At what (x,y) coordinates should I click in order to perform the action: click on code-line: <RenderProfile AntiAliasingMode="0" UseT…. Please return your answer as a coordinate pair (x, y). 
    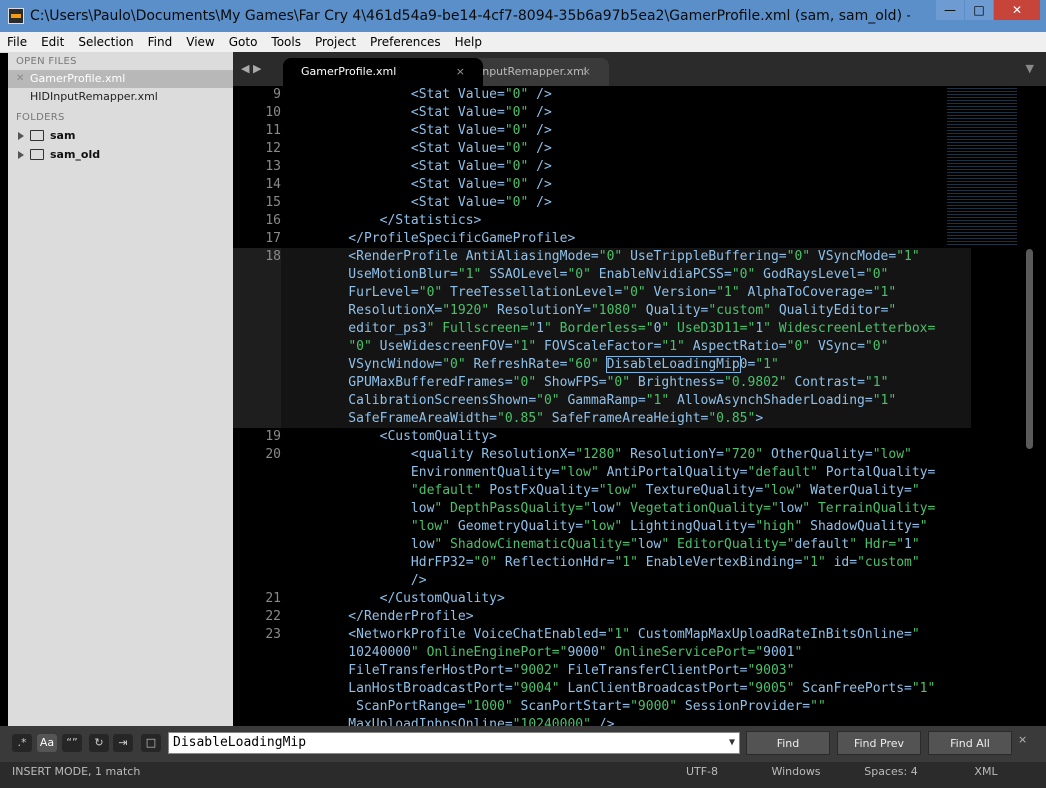
    Looking at the image, I should click on (618, 256).